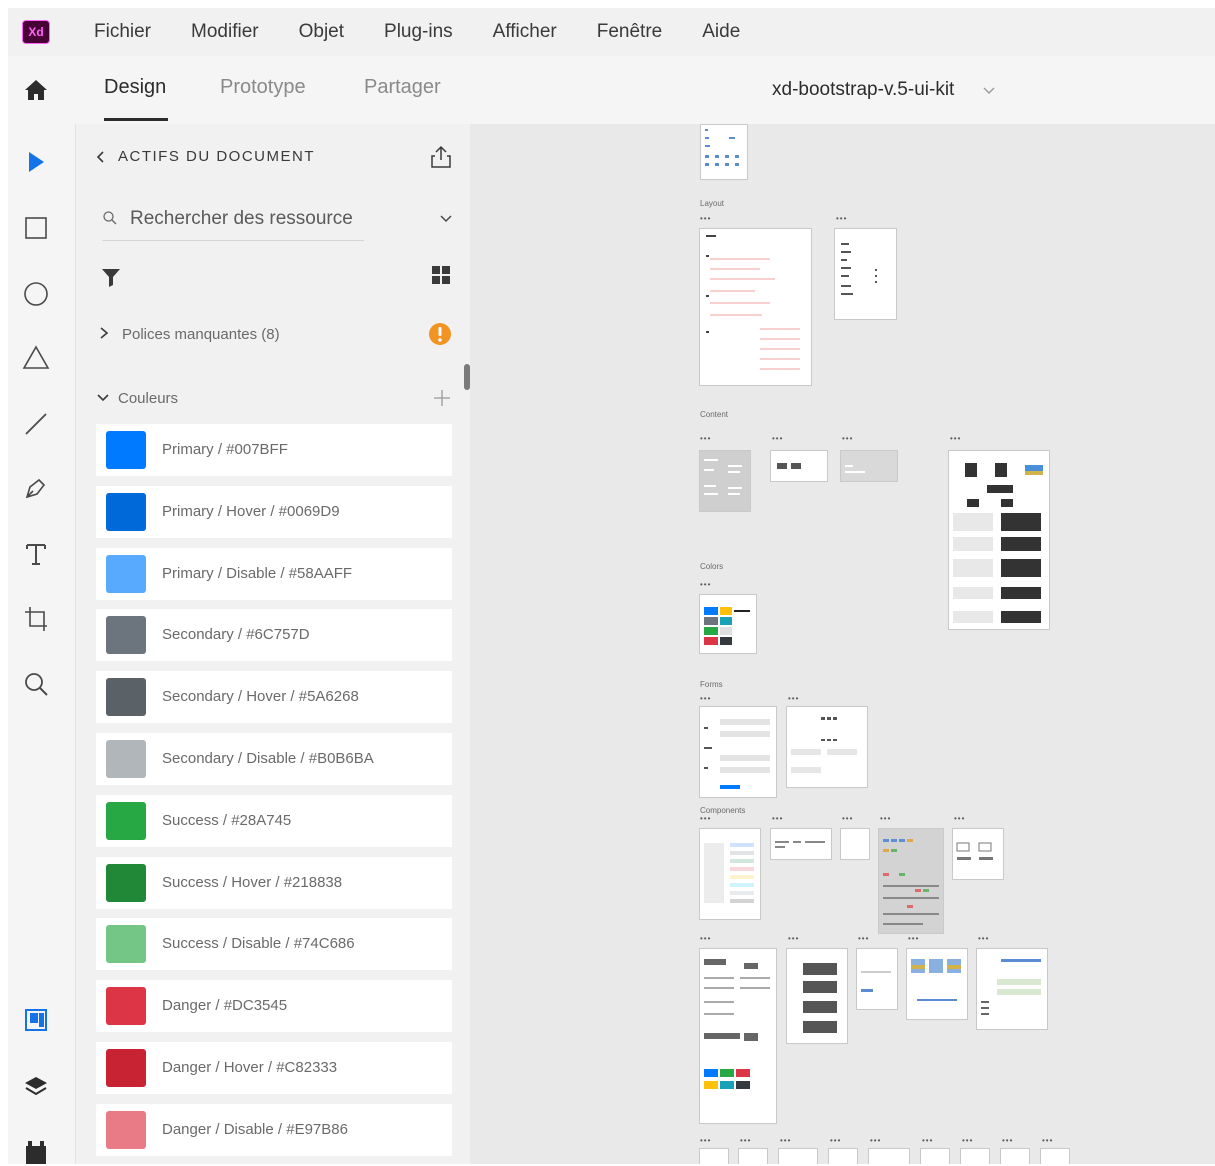 The width and height of the screenshot is (1215, 1166). Describe the element at coordinates (204, 156) in the screenshot. I see `assets-panel-header: ACTIFS DU DOCUMENT` at that location.